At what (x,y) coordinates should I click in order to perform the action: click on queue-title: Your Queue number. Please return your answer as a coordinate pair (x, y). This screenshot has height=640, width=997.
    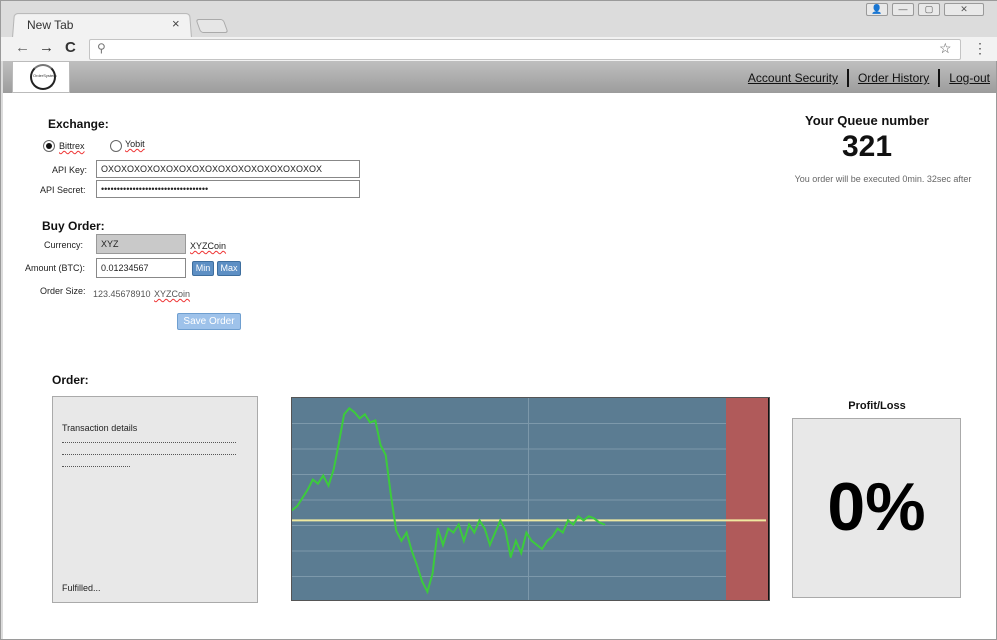
    Looking at the image, I should click on (867, 120).